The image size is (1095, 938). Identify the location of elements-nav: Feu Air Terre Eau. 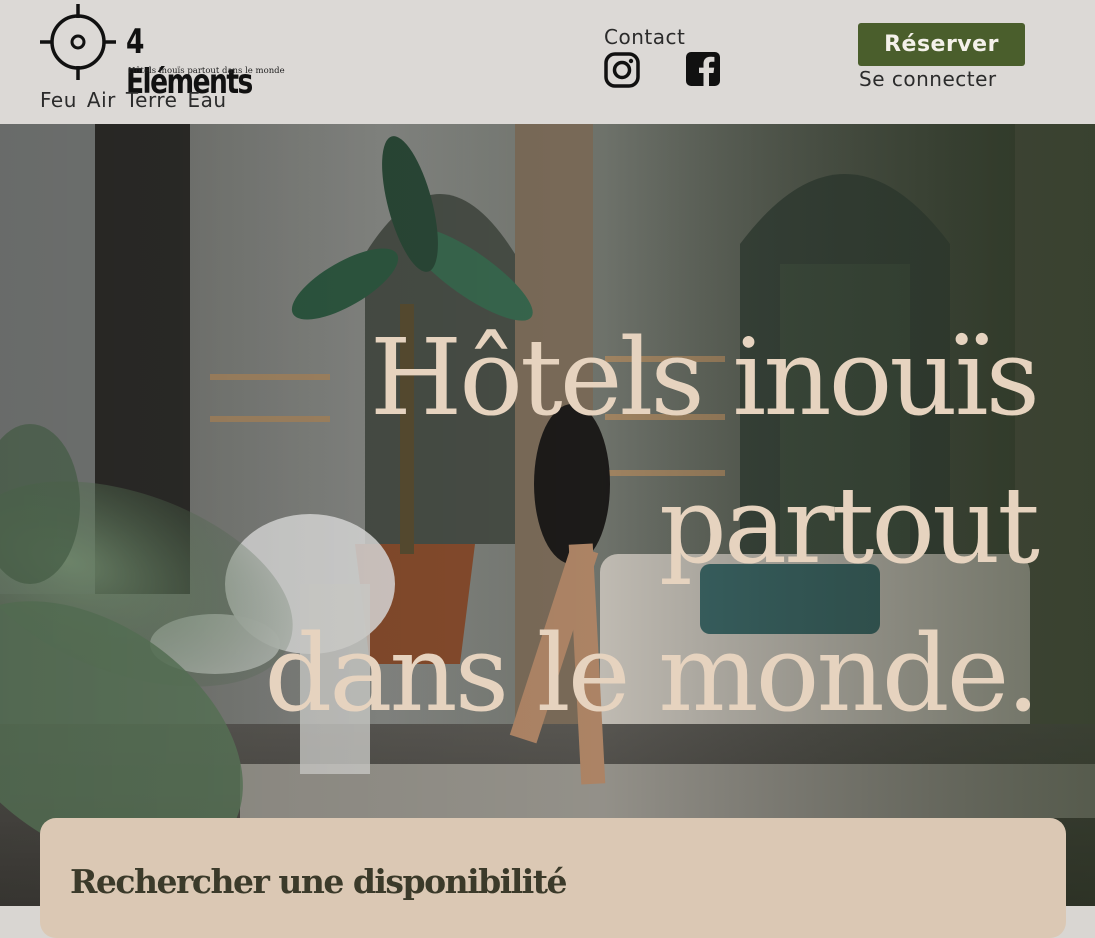
(133, 100).